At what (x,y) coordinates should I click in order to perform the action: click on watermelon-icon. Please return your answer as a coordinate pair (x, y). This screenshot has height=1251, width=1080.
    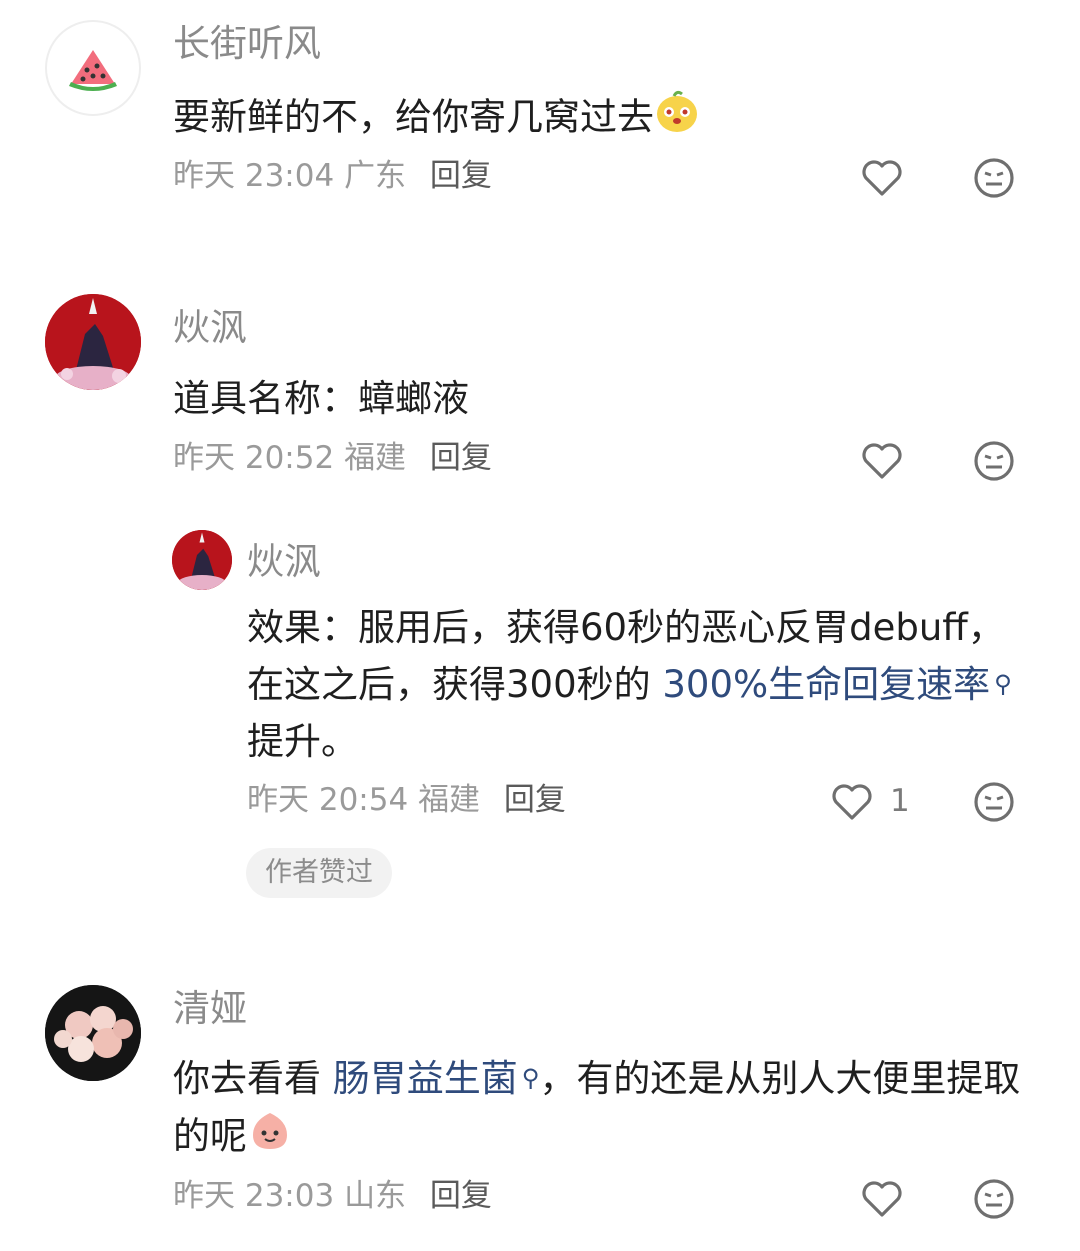
    Looking at the image, I should click on (93, 70).